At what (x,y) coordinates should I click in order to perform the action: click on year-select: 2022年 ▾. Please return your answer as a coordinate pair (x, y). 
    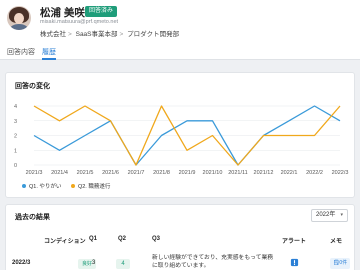
    Looking at the image, I should click on (329, 215).